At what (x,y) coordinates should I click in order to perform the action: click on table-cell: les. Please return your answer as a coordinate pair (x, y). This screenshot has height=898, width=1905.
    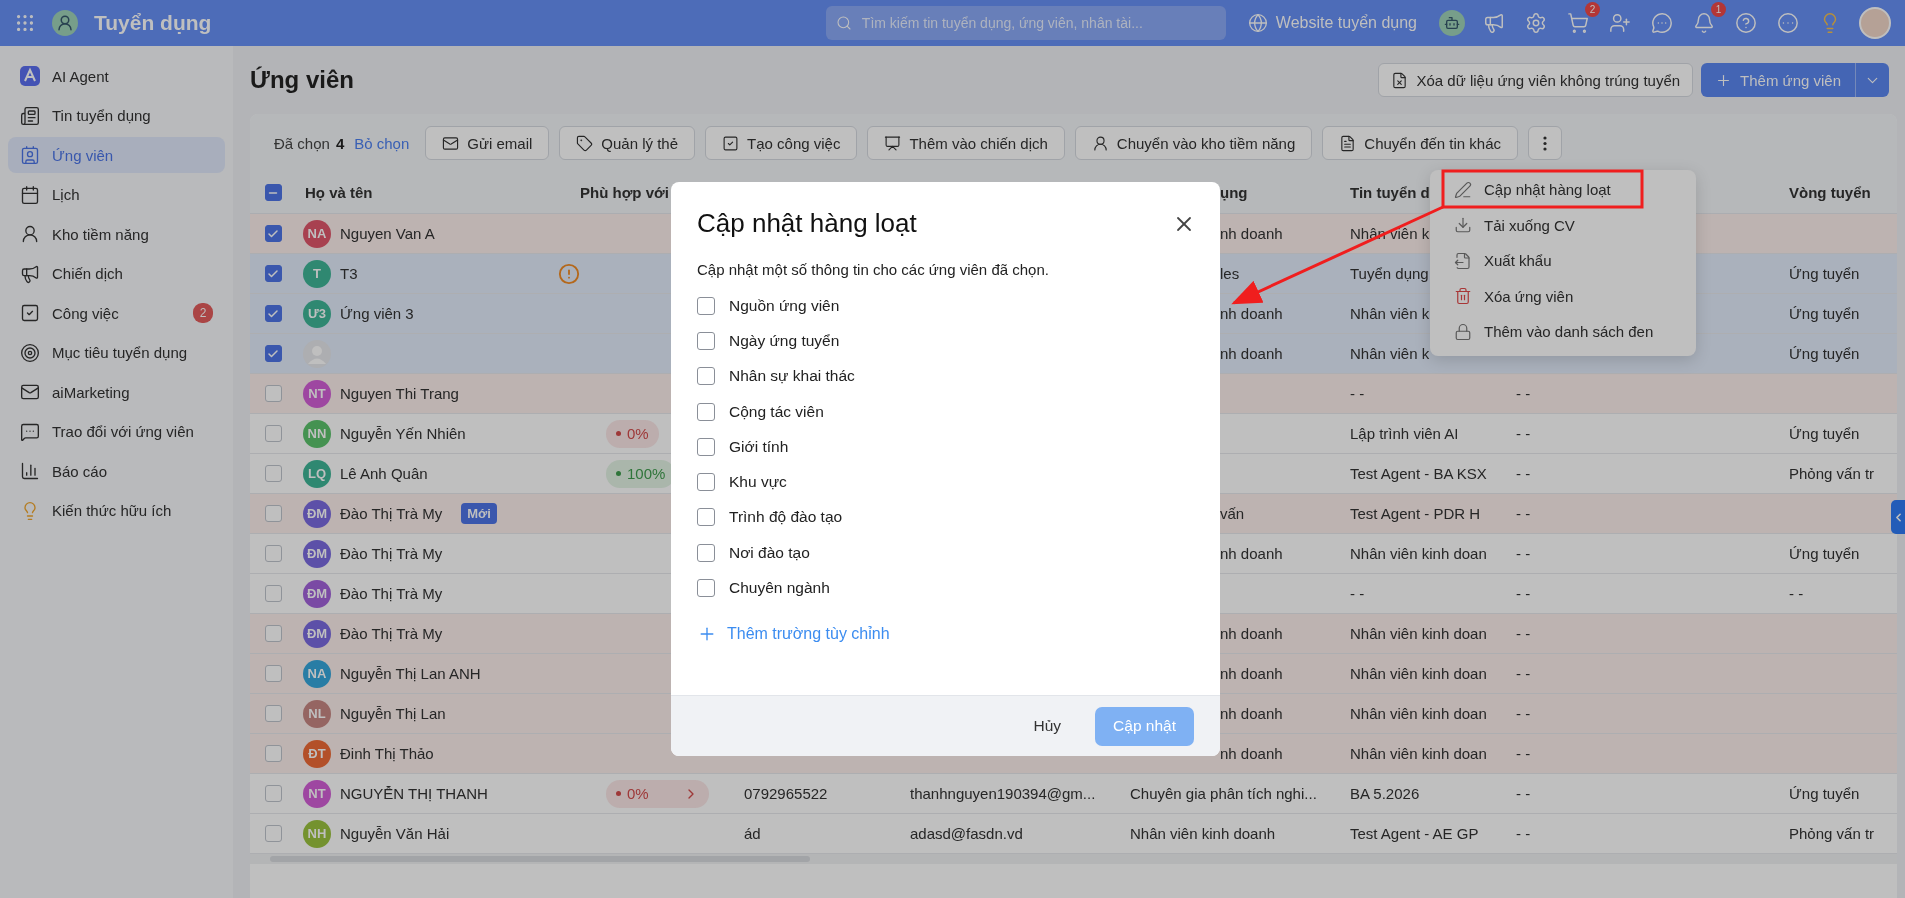
    Looking at the image, I should click on (1230, 273).